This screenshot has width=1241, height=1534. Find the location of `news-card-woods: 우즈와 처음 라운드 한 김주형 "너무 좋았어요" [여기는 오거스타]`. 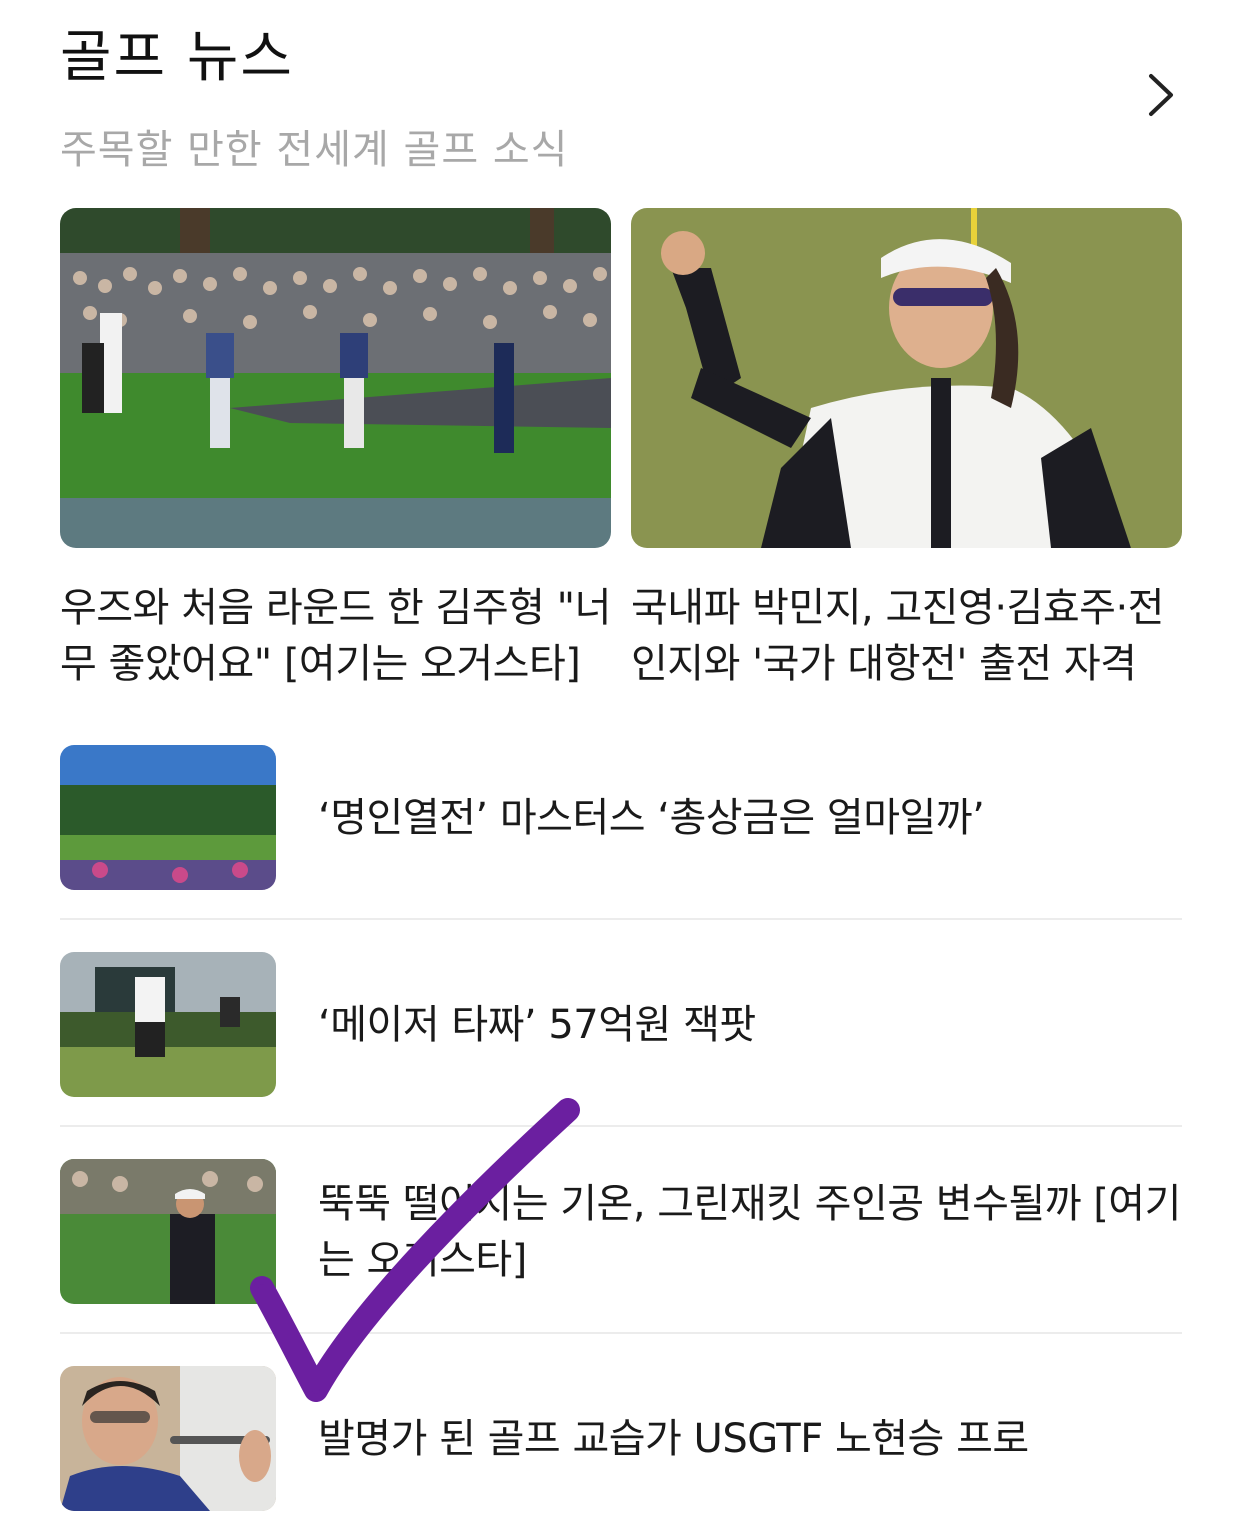

news-card-woods: 우즈와 처음 라운드 한 김주형 "너무 좋았어요" [여기는 오거스타] is located at coordinates (335, 450).